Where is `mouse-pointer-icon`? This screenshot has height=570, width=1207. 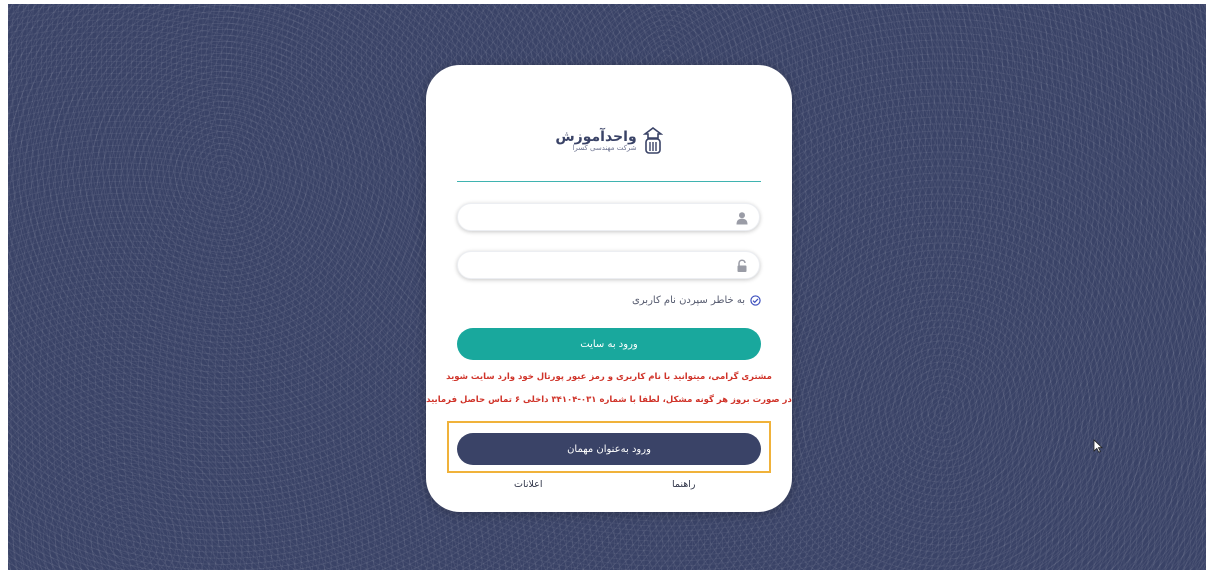
mouse-pointer-icon is located at coordinates (1098, 445).